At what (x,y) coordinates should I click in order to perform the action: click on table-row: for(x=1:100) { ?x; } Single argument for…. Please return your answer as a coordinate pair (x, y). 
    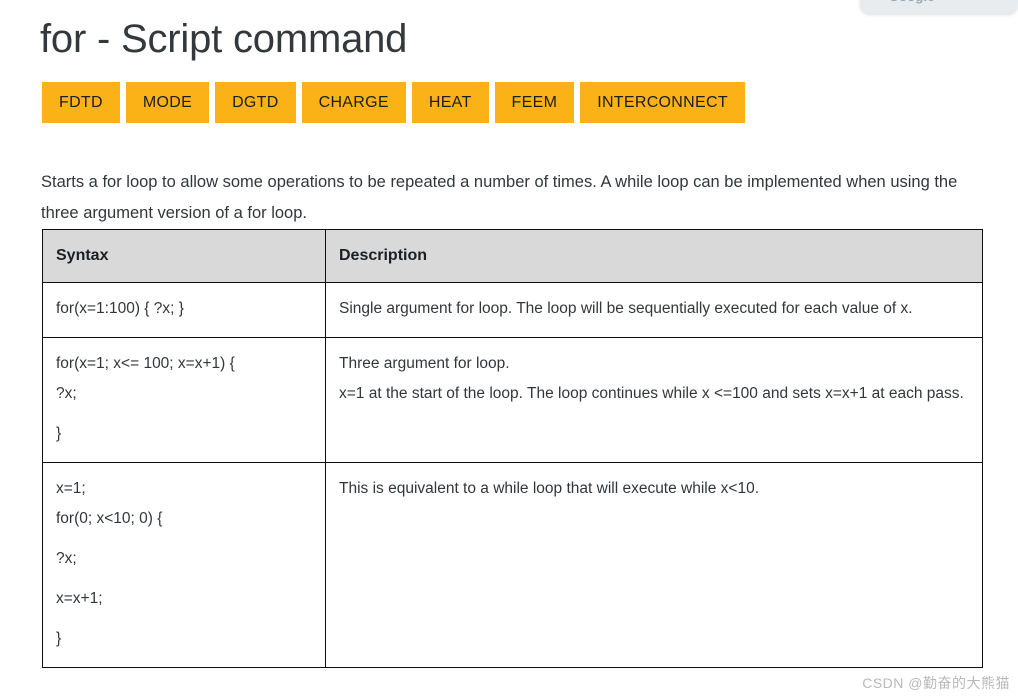
    Looking at the image, I should click on (512, 310).